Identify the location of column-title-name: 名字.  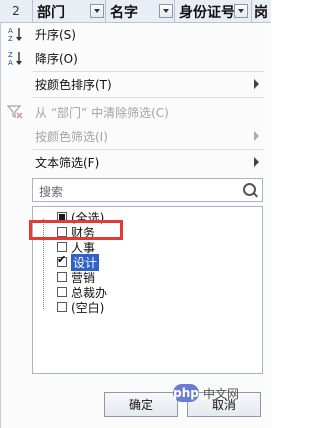
(124, 13).